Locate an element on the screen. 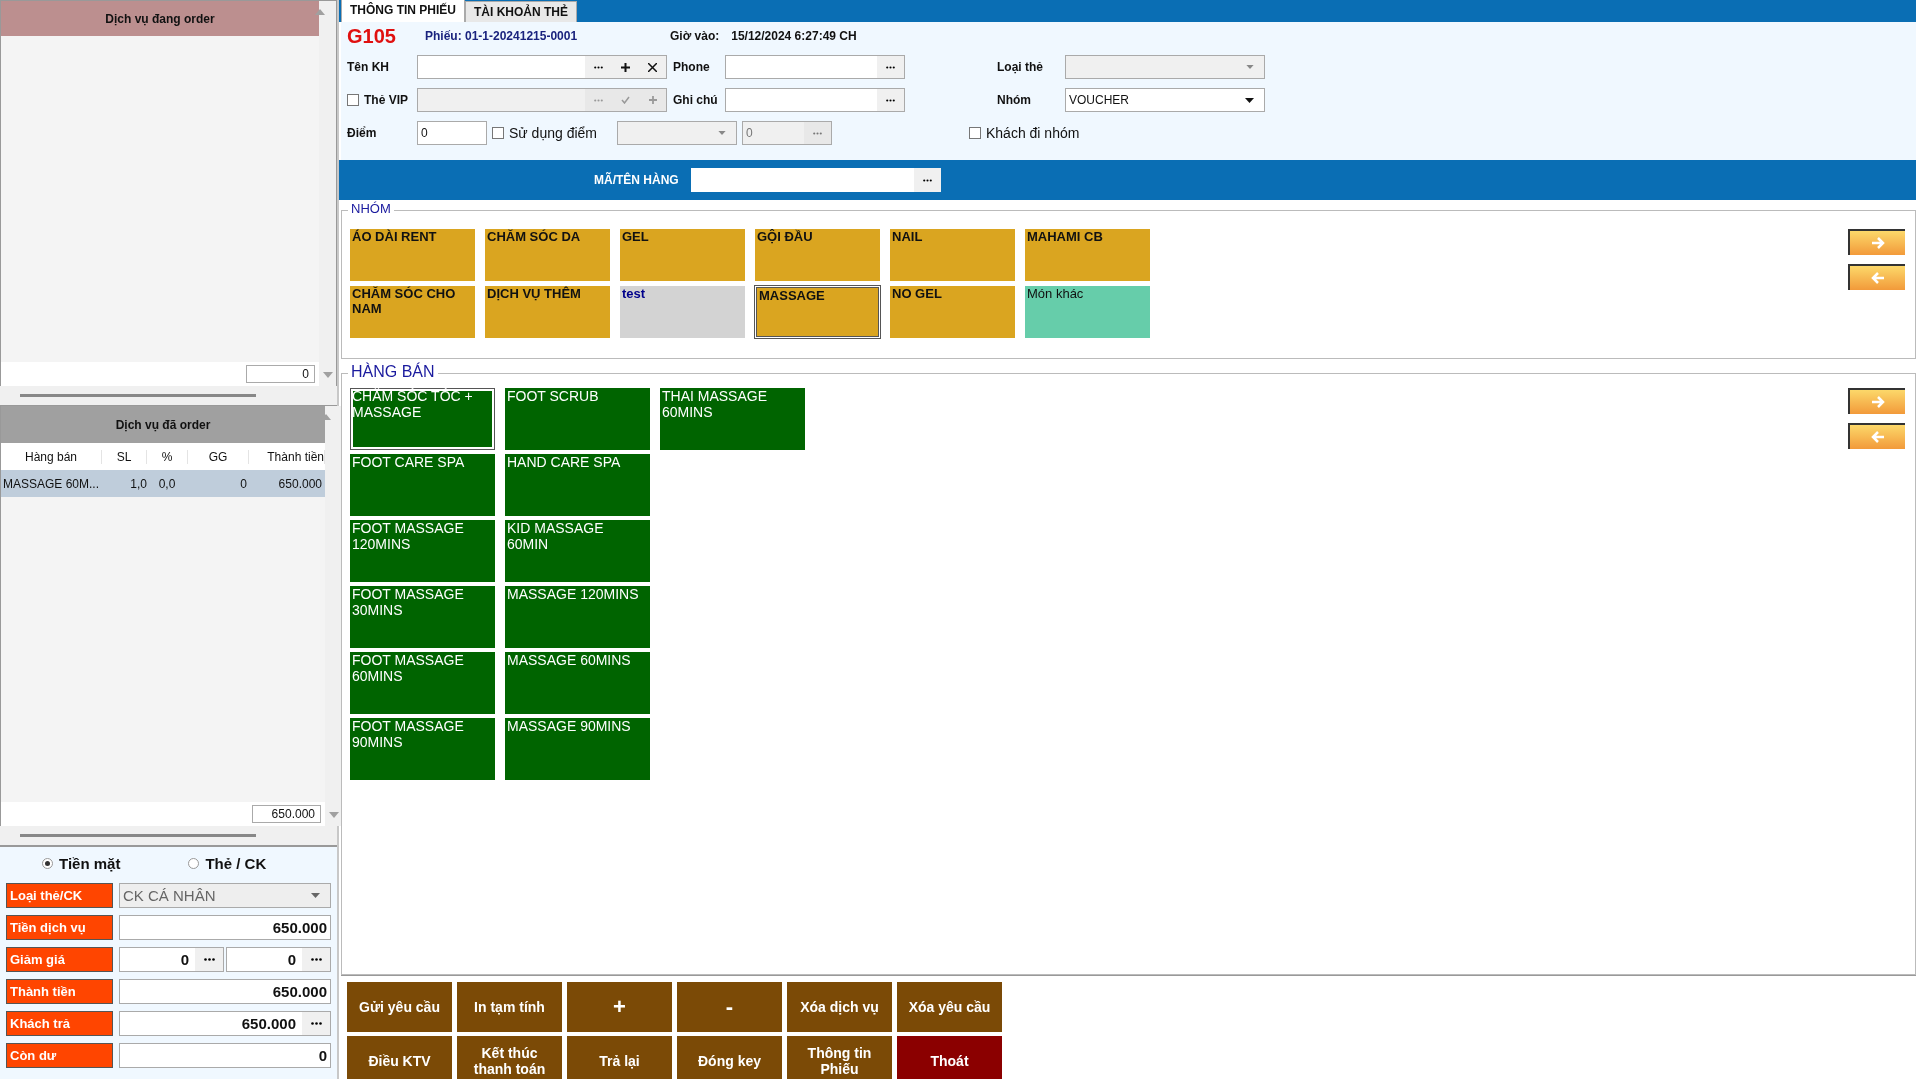  card-type-select is located at coordinates (1165, 67).